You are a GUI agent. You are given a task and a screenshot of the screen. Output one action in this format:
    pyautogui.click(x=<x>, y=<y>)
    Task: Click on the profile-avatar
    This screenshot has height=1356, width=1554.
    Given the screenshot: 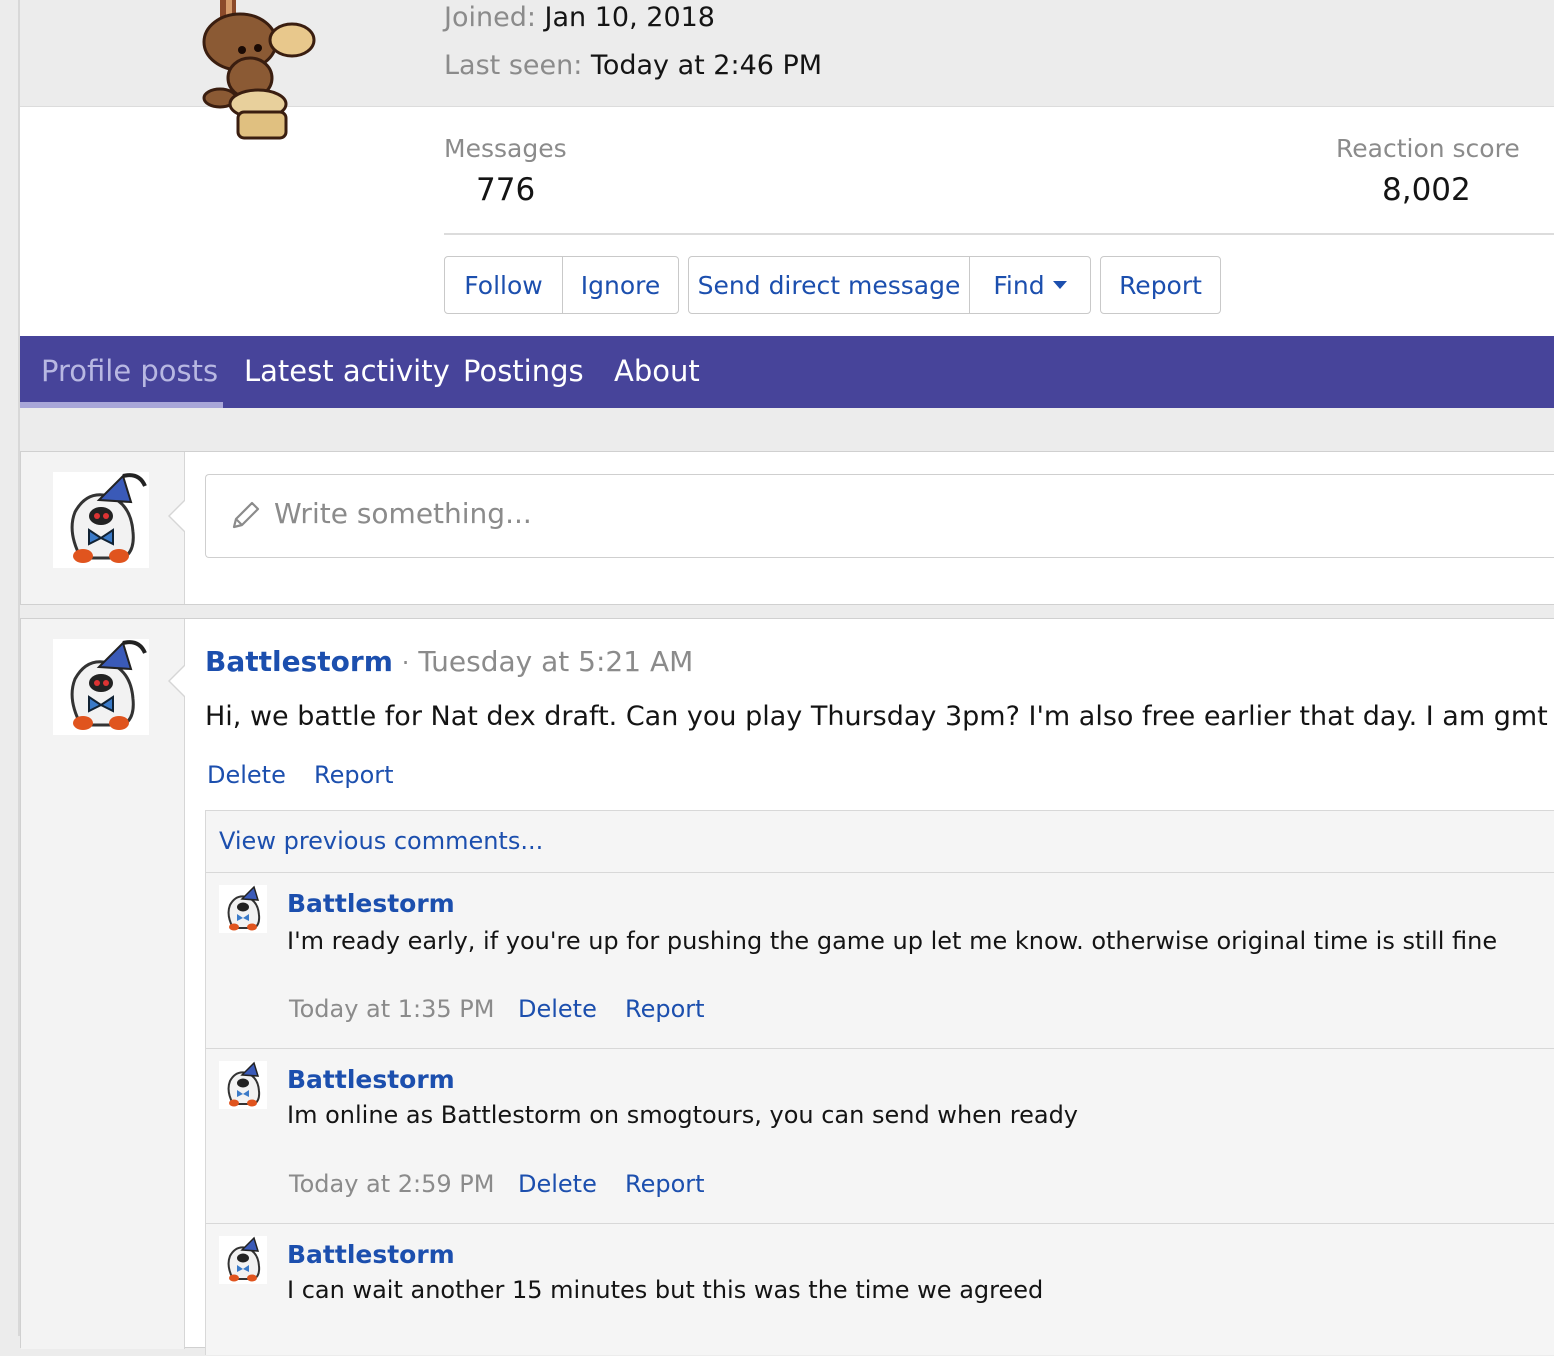 What is the action you would take?
    pyautogui.click(x=250, y=72)
    